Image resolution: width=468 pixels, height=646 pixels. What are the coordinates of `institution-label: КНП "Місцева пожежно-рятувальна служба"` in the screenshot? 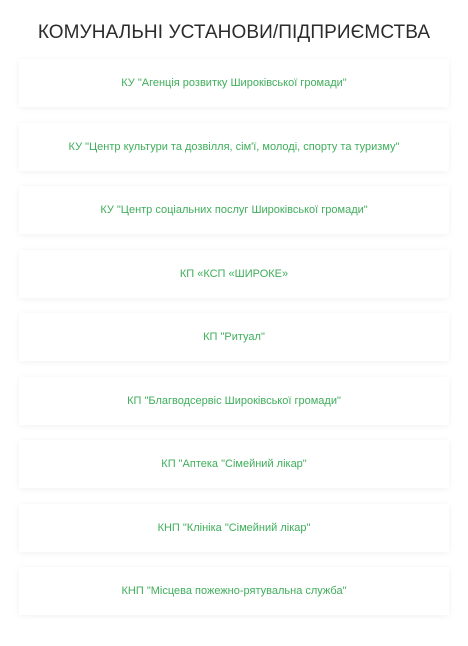 It's located at (234, 591).